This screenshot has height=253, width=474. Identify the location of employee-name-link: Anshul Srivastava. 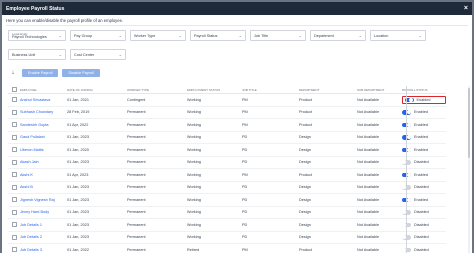
(41, 100).